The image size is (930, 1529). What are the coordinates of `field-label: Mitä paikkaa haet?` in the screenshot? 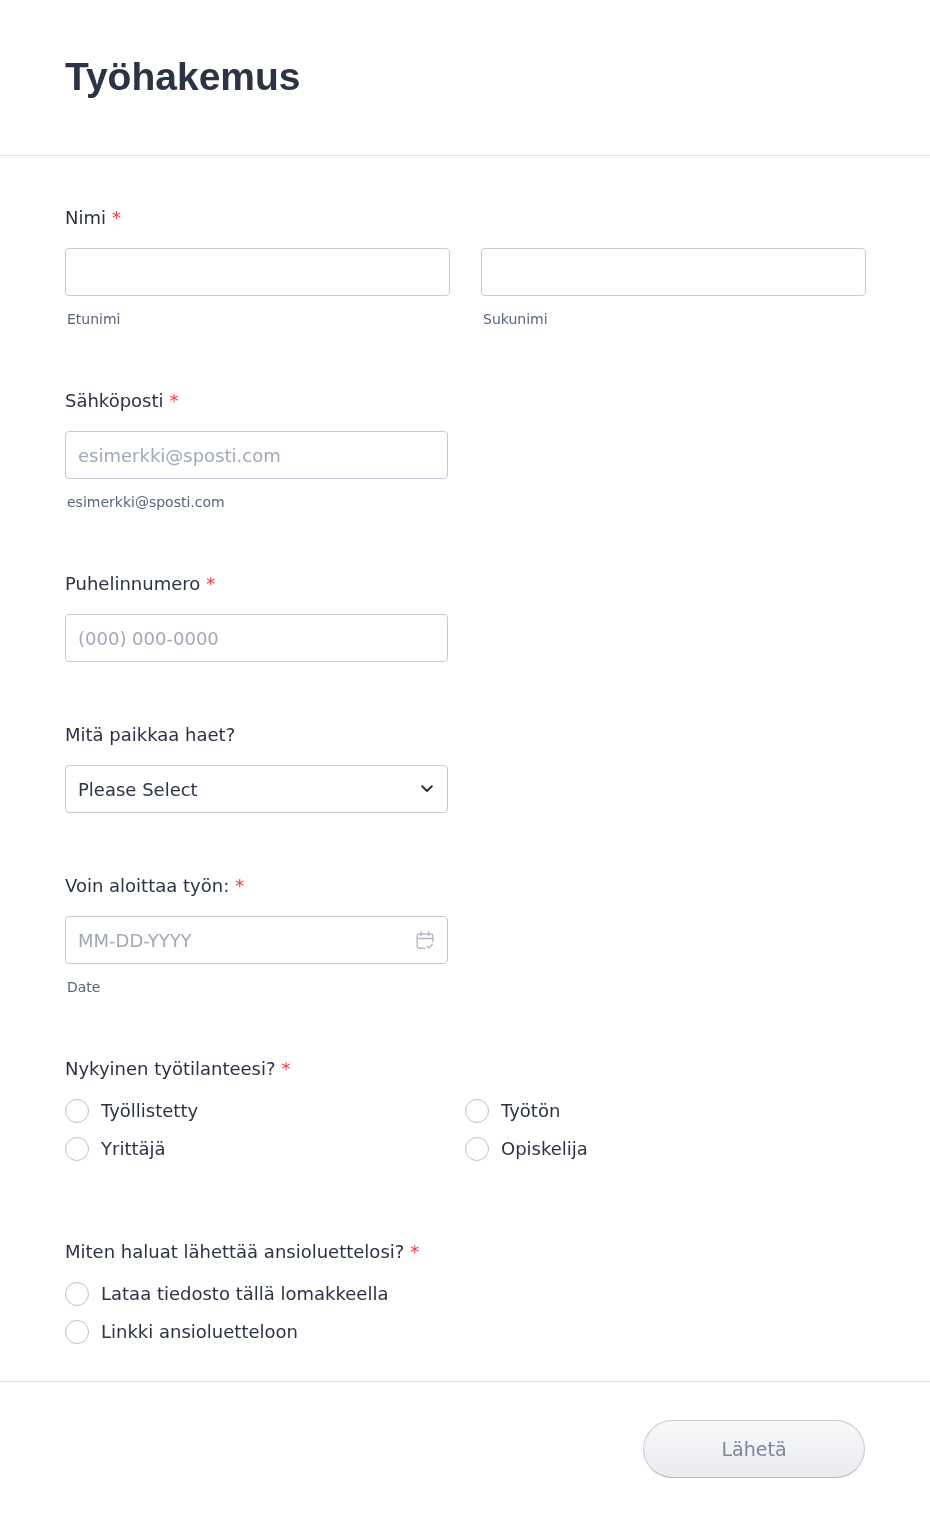 It's located at (150, 735).